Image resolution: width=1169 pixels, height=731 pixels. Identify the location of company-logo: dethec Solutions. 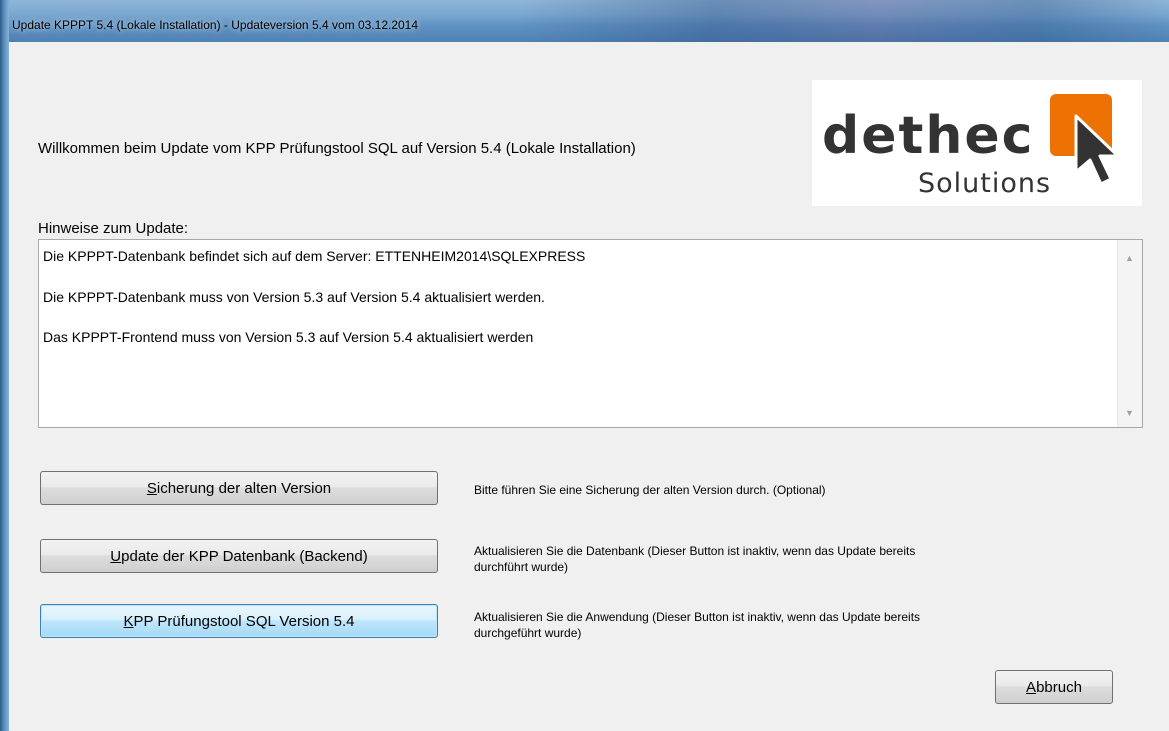
(977, 143).